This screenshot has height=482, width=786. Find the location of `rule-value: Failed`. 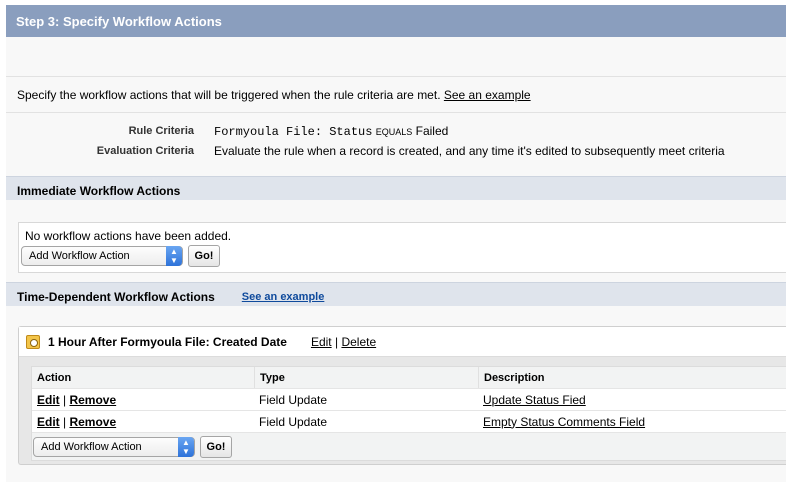

rule-value: Failed is located at coordinates (432, 130).